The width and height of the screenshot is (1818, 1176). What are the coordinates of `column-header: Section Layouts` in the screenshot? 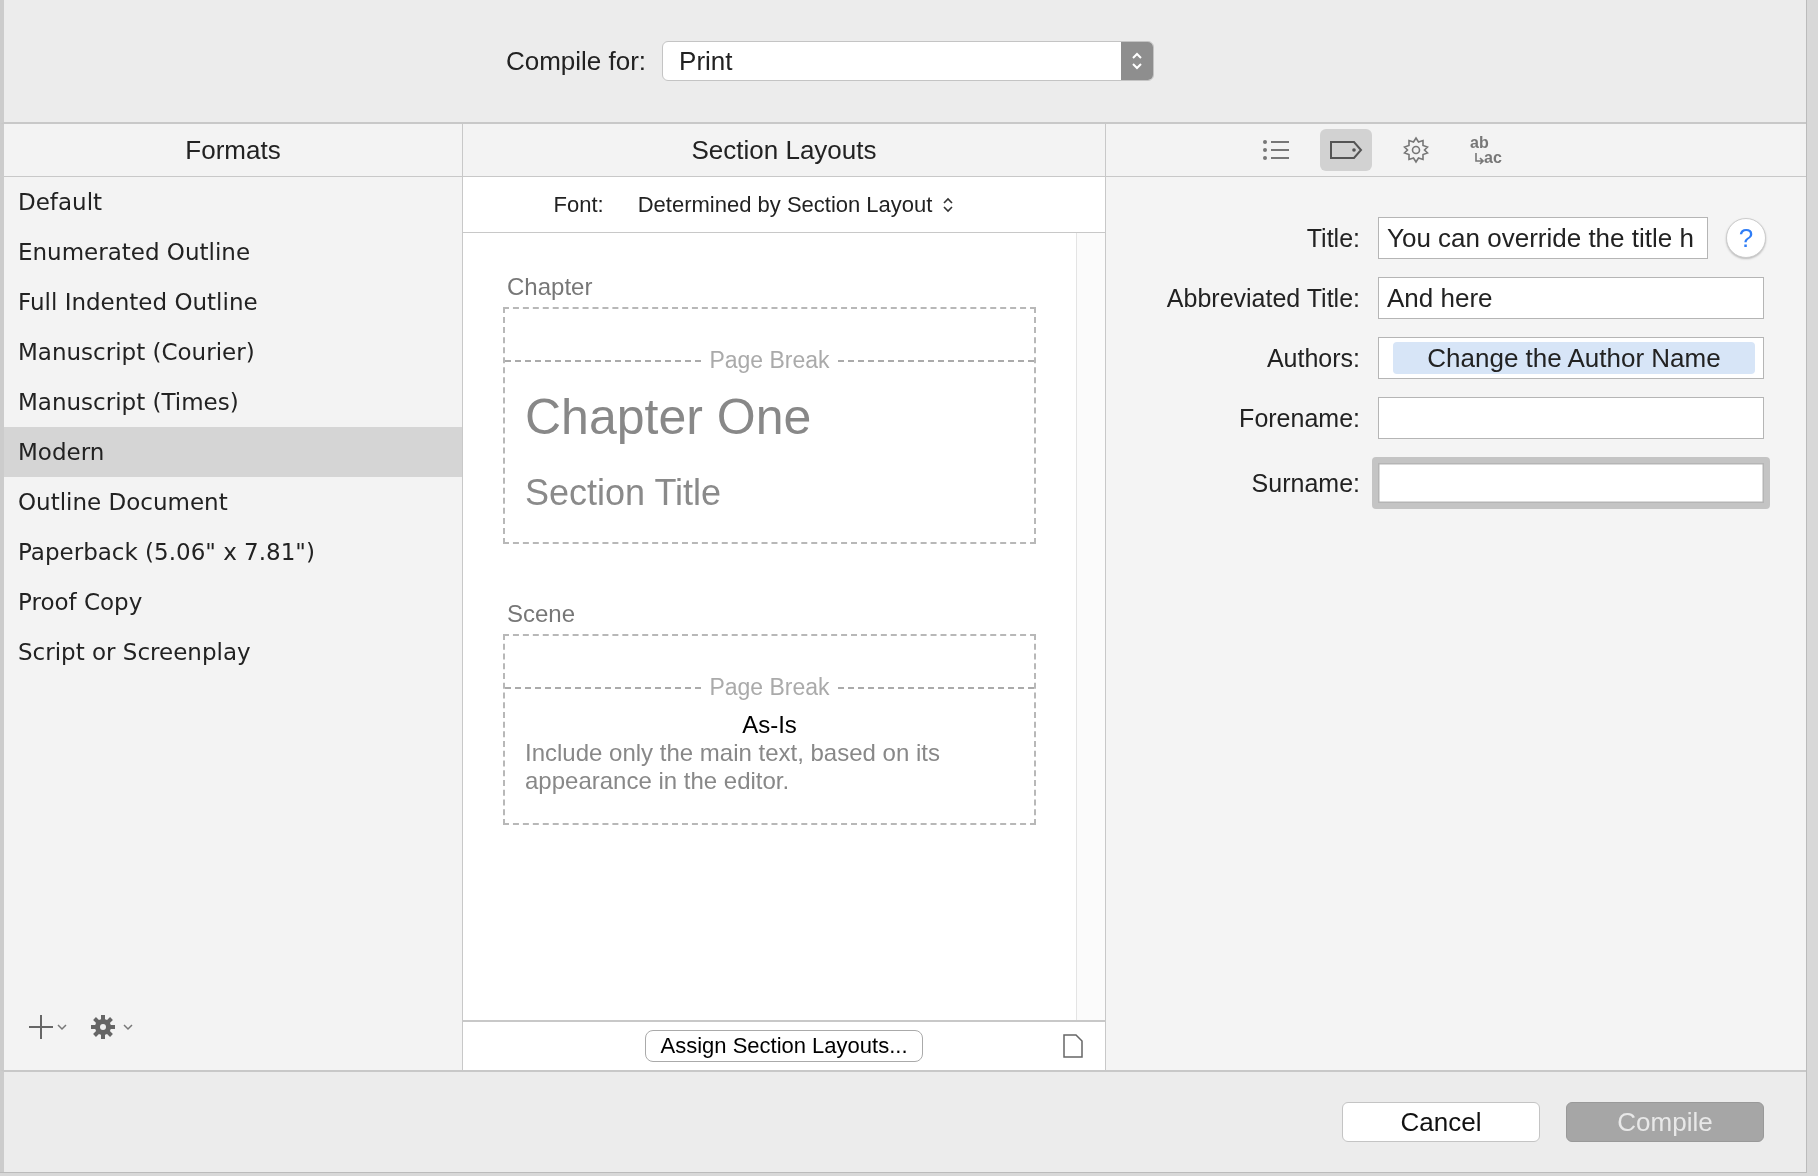 It's located at (784, 150).